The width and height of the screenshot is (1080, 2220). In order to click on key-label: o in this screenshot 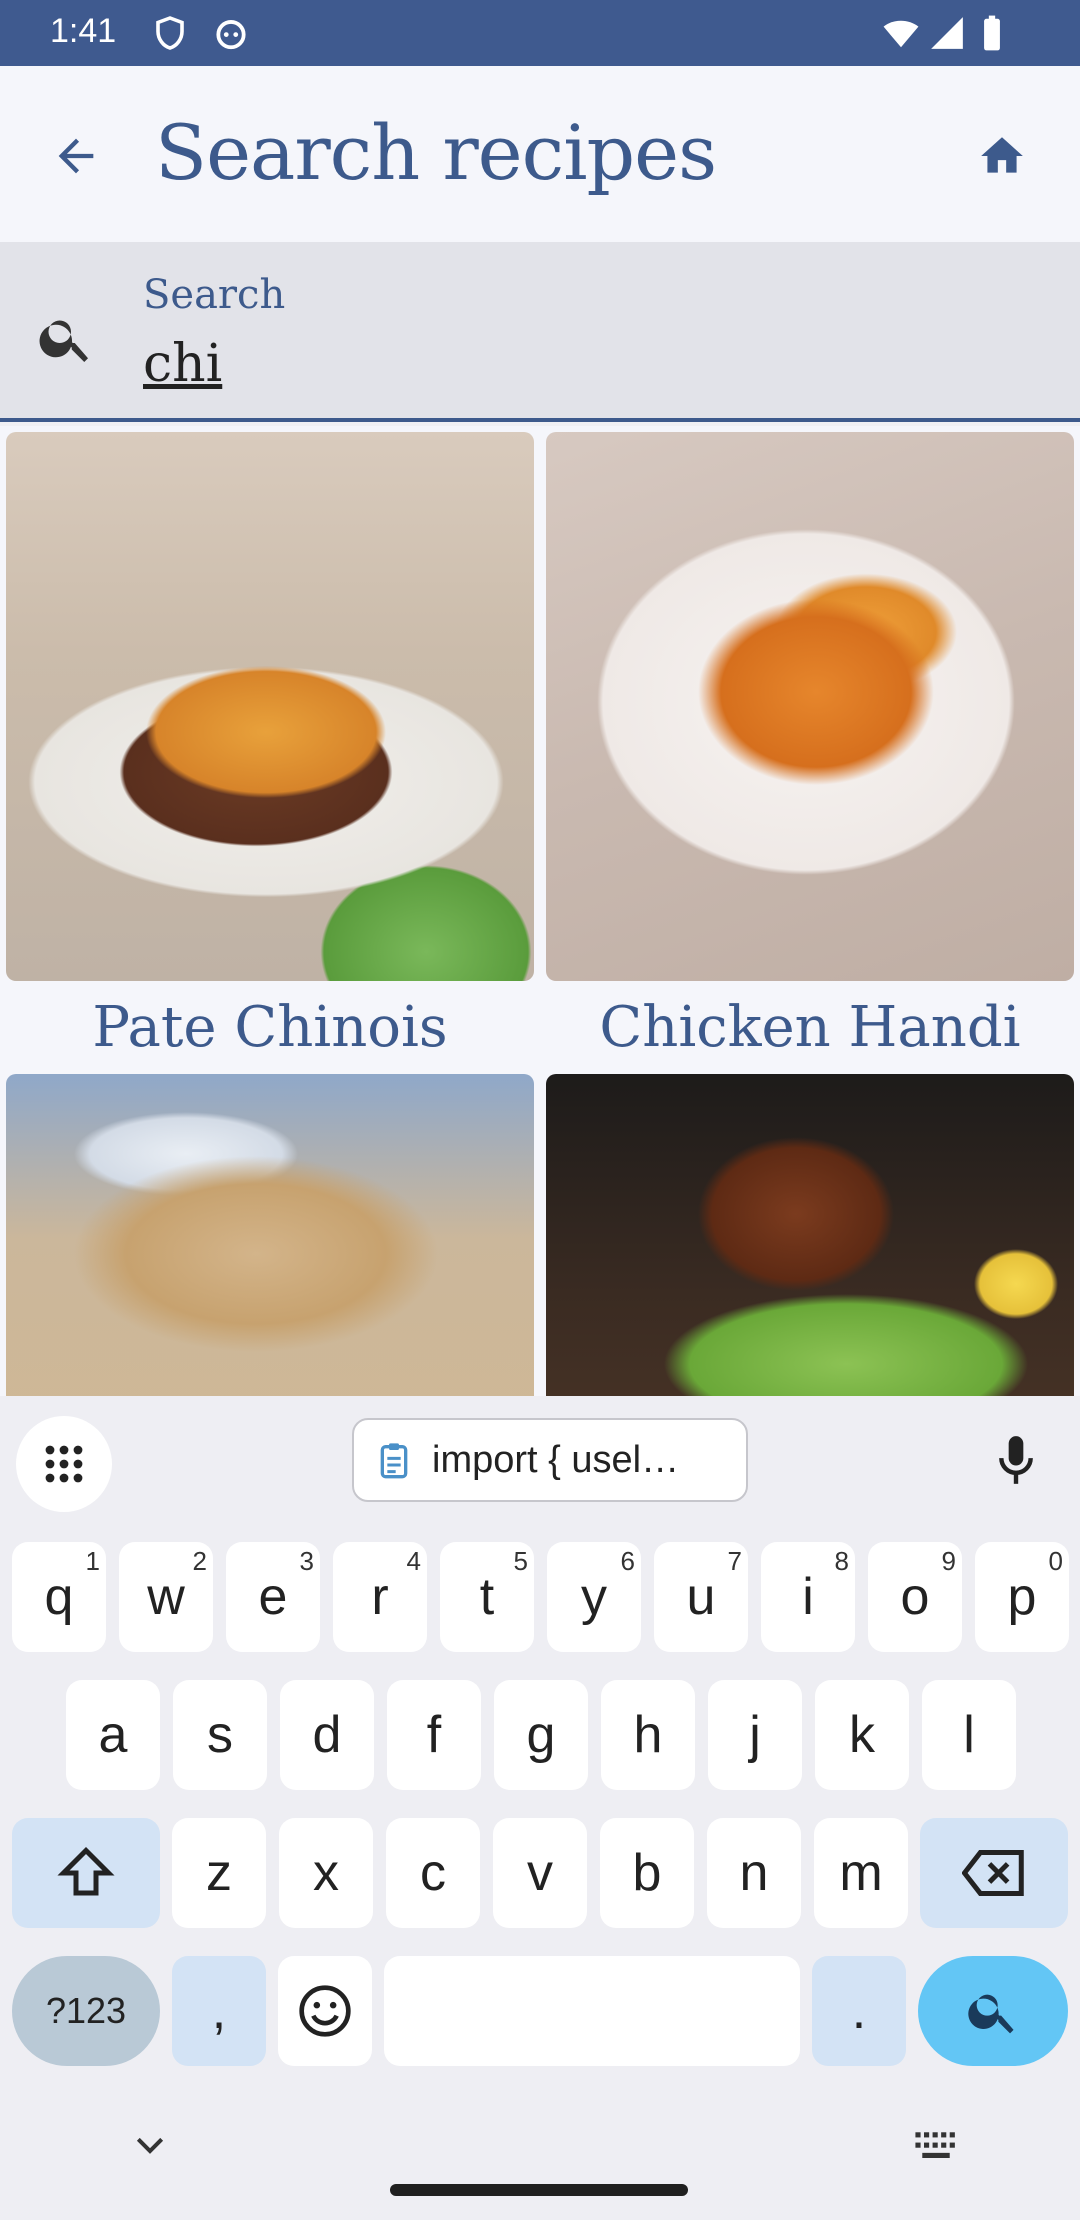, I will do `click(915, 1597)`.